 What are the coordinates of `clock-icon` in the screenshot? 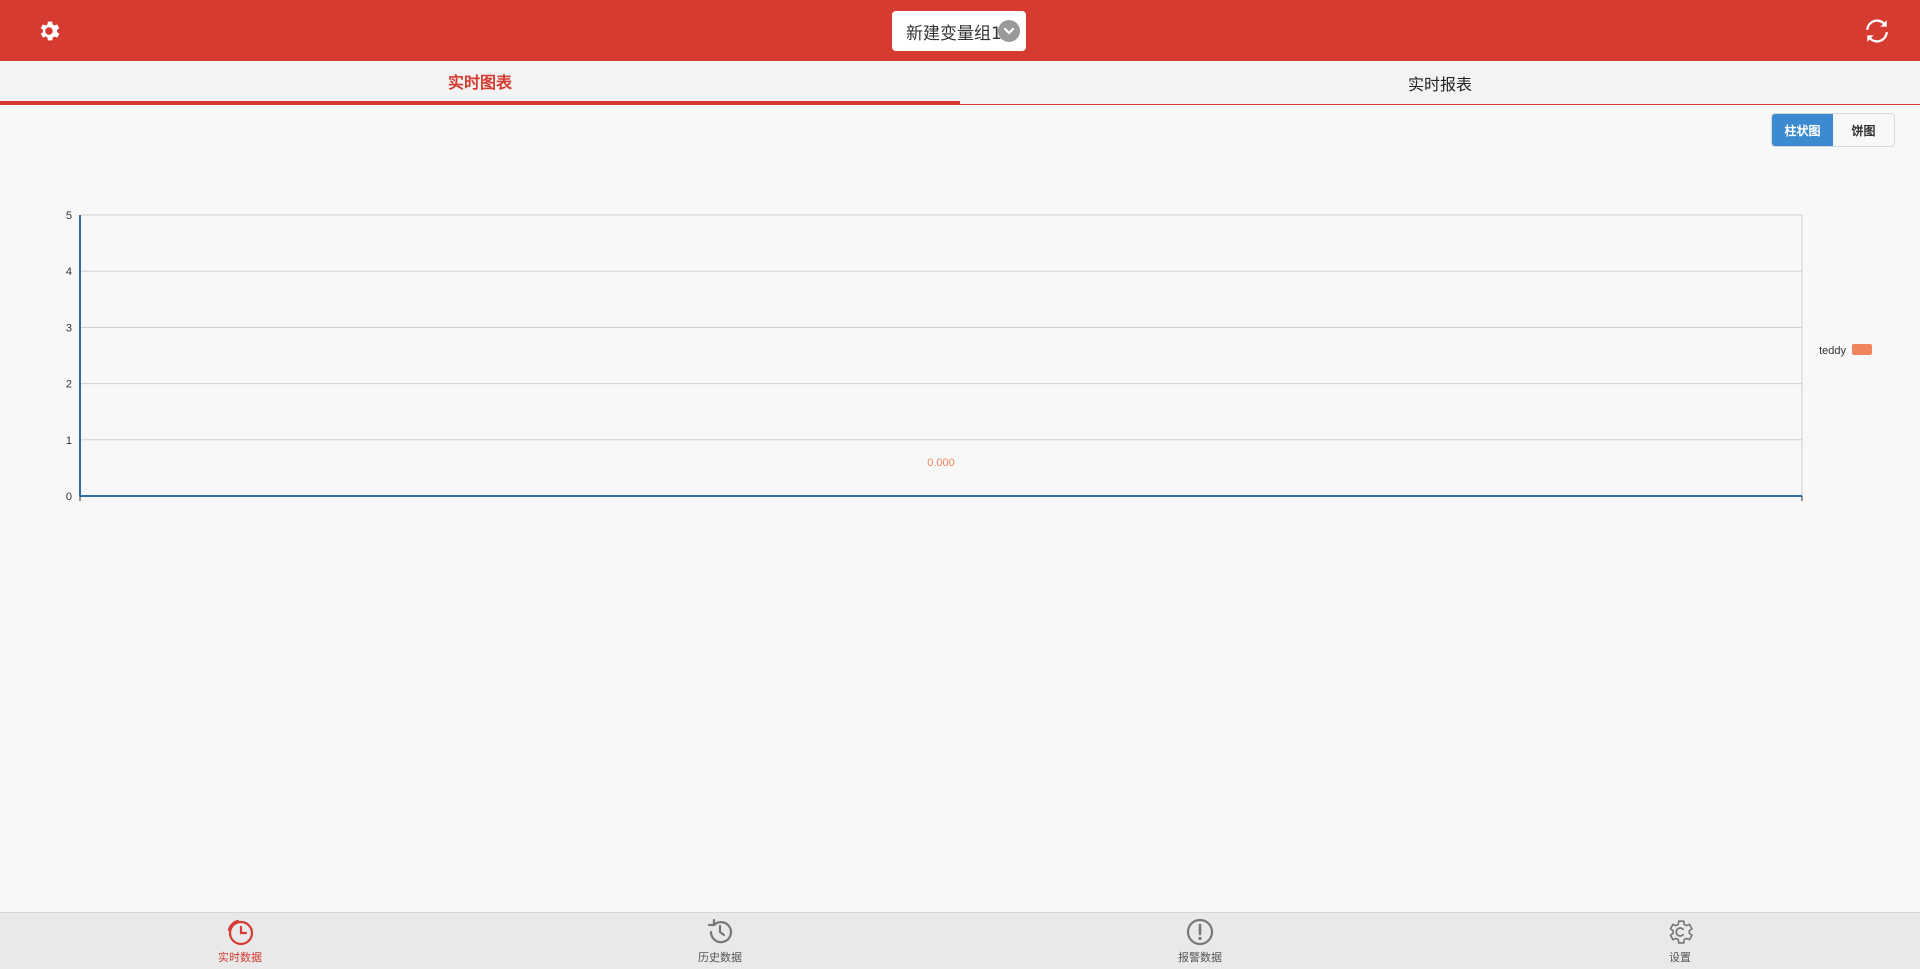 It's located at (240, 932).